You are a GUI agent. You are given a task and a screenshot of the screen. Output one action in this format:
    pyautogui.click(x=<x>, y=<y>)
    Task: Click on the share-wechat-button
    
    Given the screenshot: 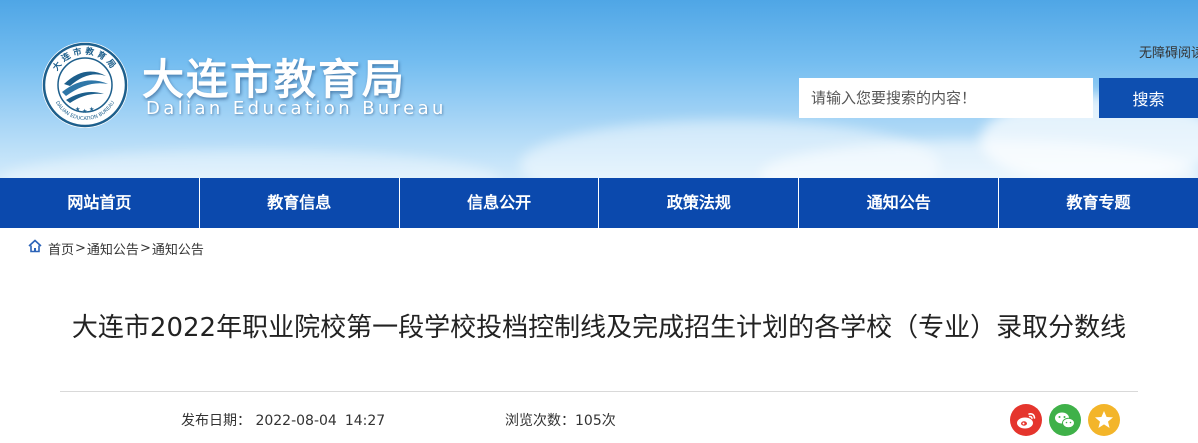 What is the action you would take?
    pyautogui.click(x=1065, y=420)
    